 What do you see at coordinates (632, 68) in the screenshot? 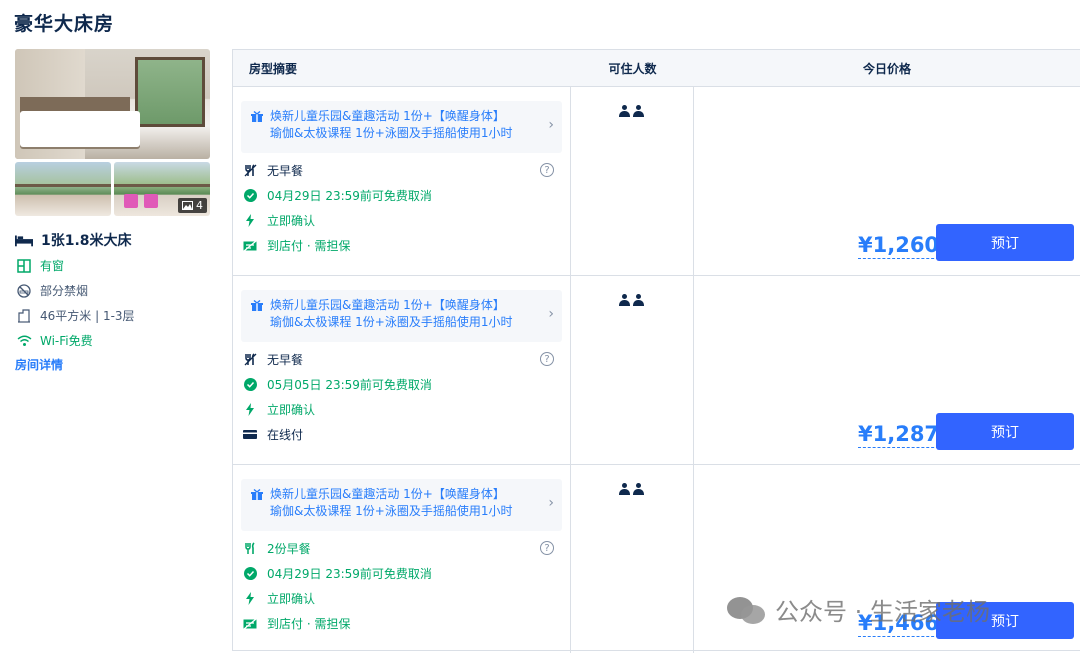
I see `header-occupancy: 可住人数` at bounding box center [632, 68].